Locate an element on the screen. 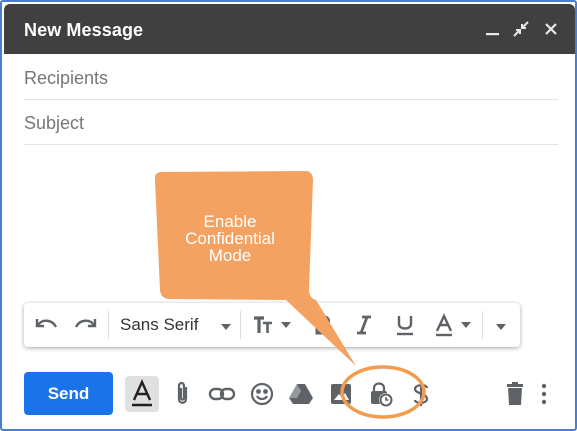 Image resolution: width=577 pixels, height=431 pixels. confidential-mode-icon is located at coordinates (381, 394).